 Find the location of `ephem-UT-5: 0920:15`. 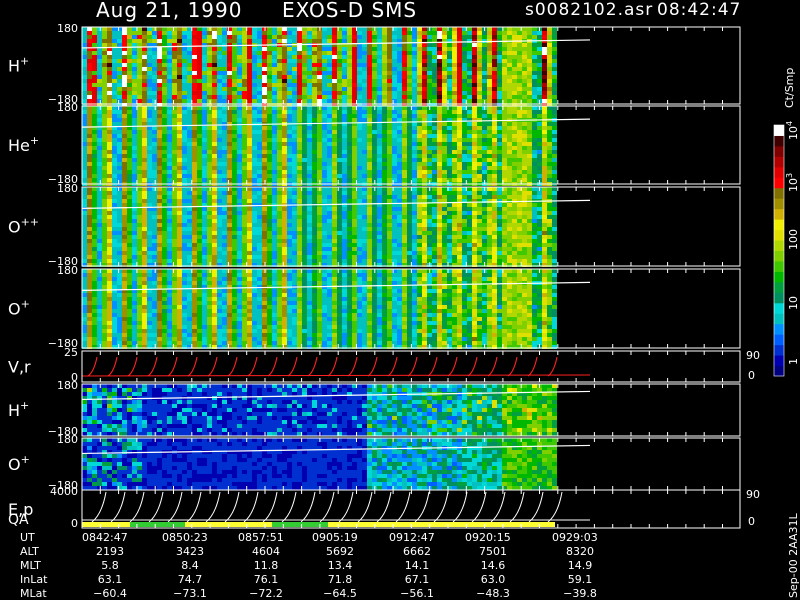

ephem-UT-5: 0920:15 is located at coordinates (488, 537).